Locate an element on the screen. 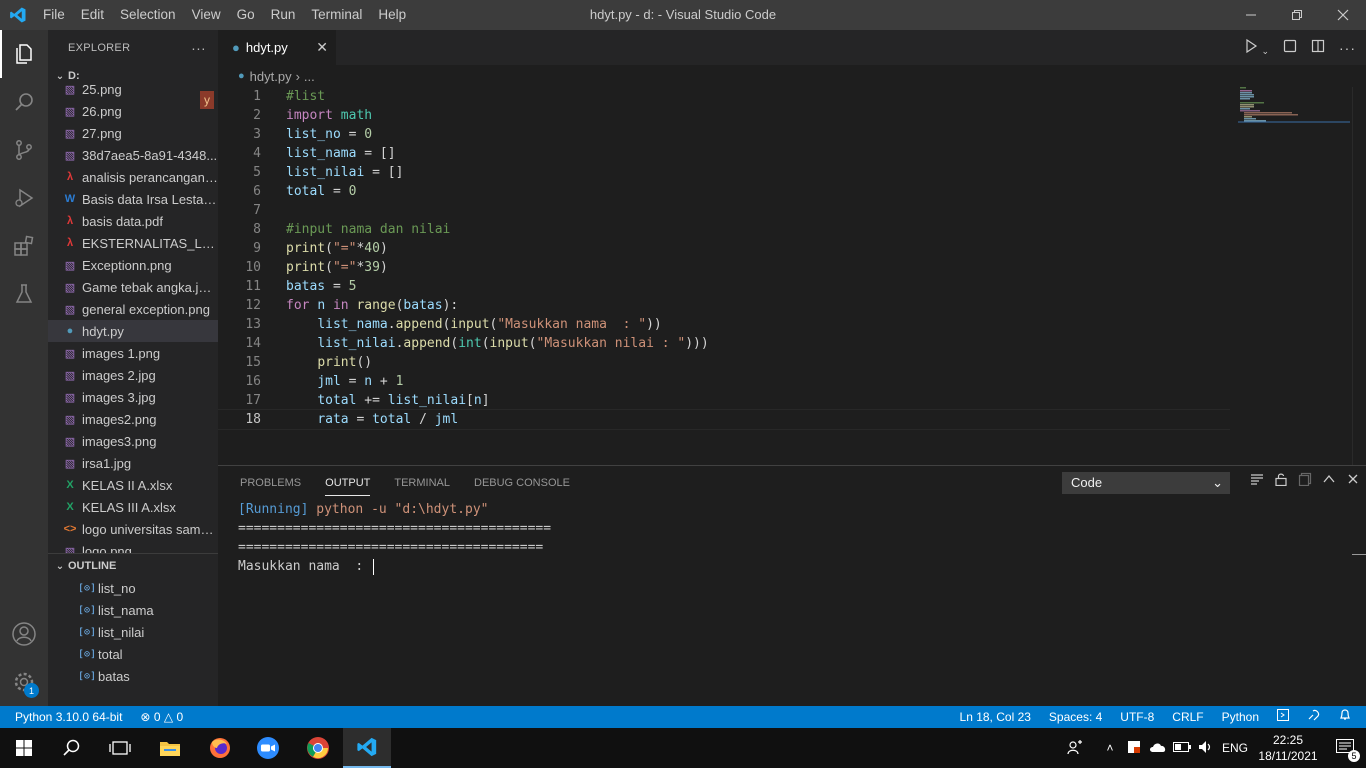 This screenshot has width=1366, height=768. close-button is located at coordinates (1343, 15).